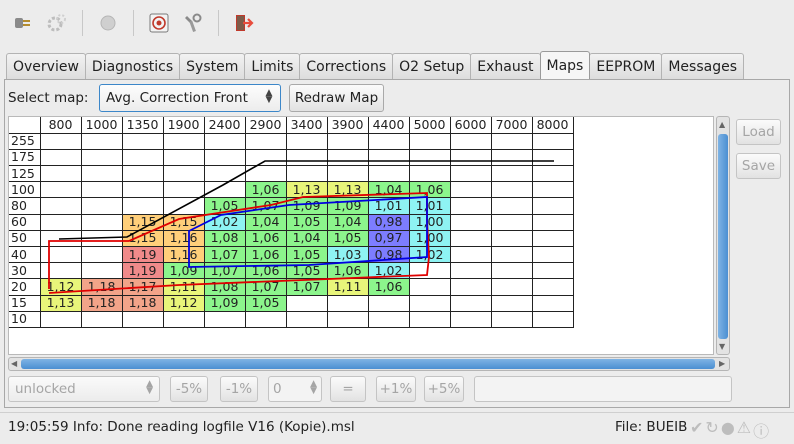  I want to click on tab-eeprom: EEPROM, so click(626, 66).